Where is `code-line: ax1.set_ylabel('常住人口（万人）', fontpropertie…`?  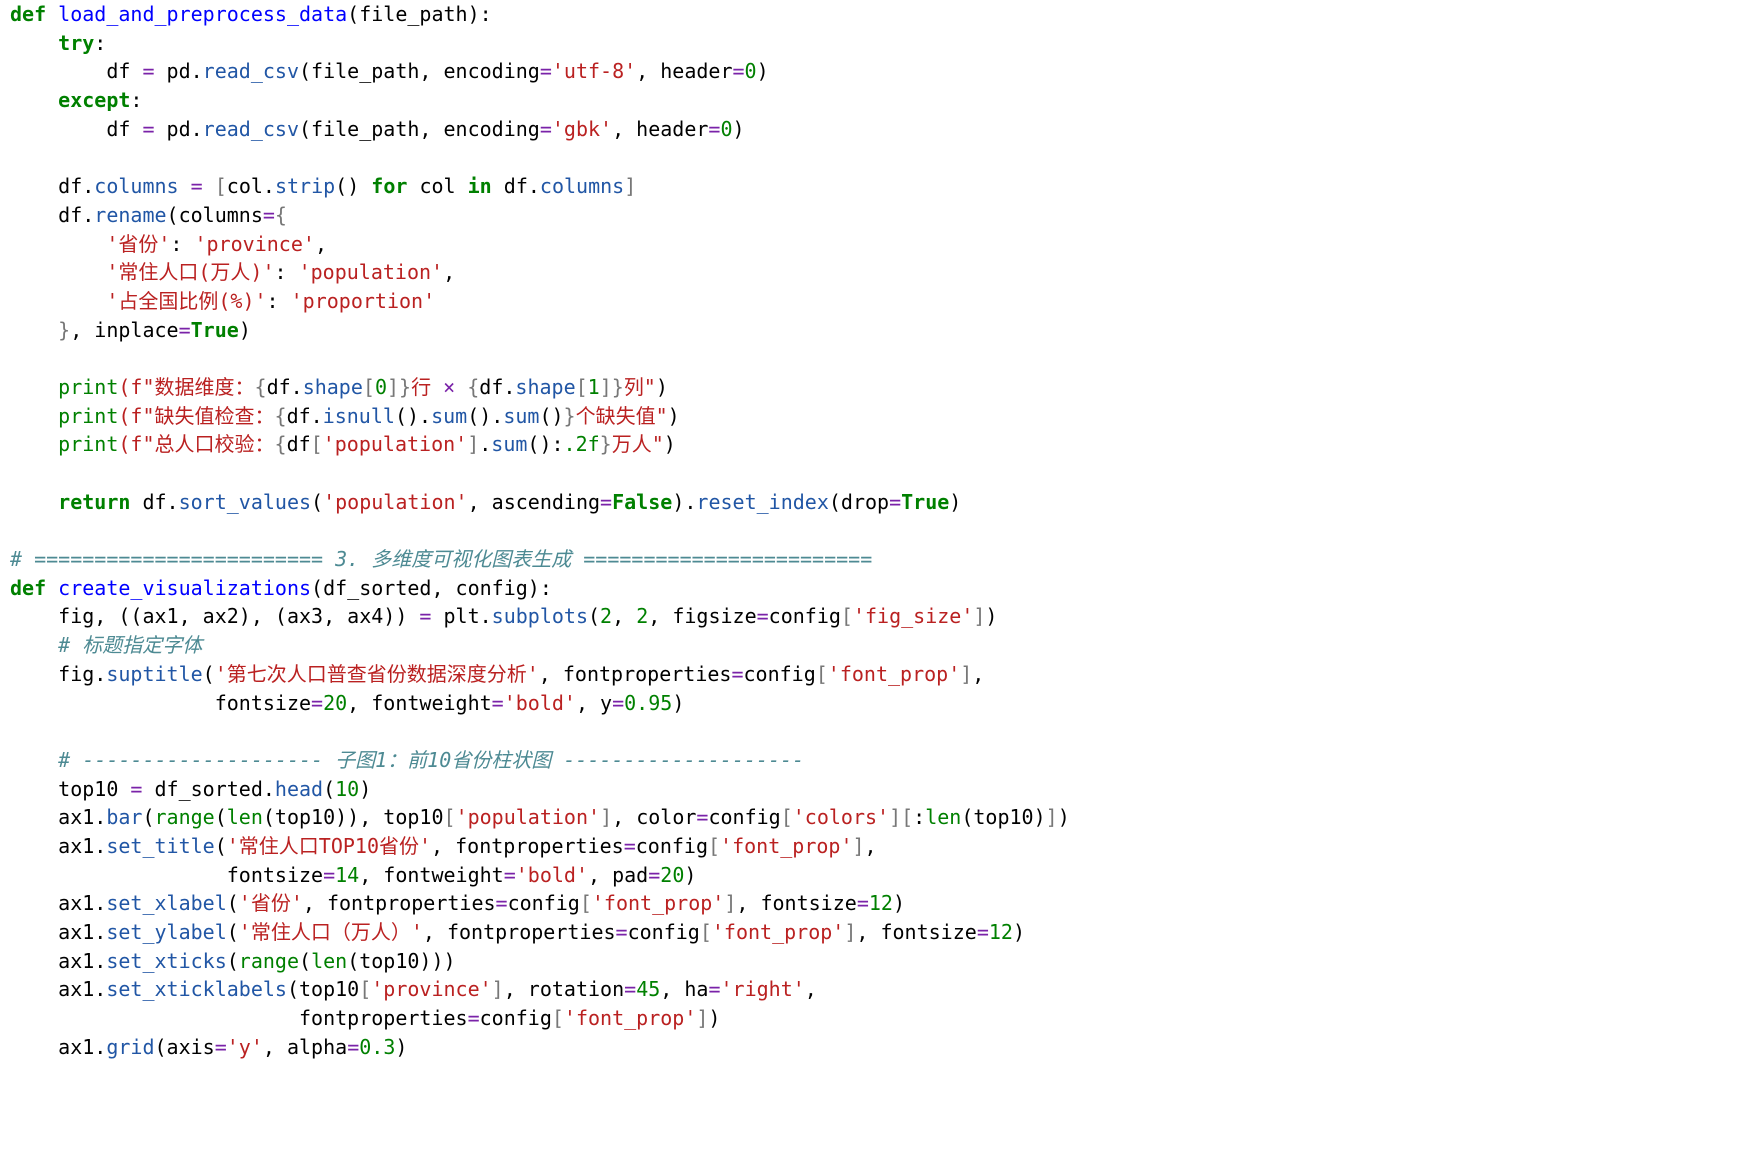 code-line: ax1.set_ylabel('常住人口（万人）', fontpropertie… is located at coordinates (870, 932).